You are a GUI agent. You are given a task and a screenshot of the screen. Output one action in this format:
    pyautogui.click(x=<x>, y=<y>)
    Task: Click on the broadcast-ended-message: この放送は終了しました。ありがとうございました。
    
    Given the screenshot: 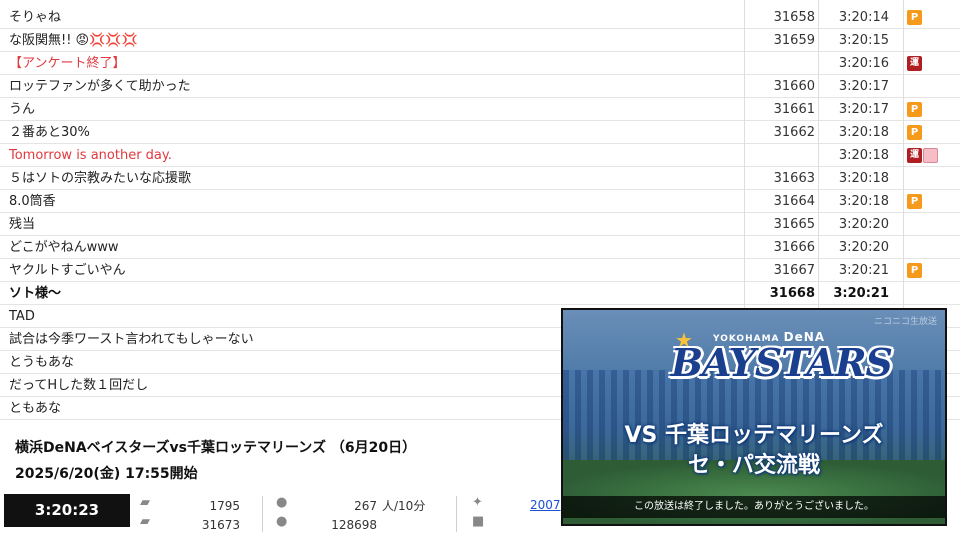 What is the action you would take?
    pyautogui.click(x=754, y=507)
    